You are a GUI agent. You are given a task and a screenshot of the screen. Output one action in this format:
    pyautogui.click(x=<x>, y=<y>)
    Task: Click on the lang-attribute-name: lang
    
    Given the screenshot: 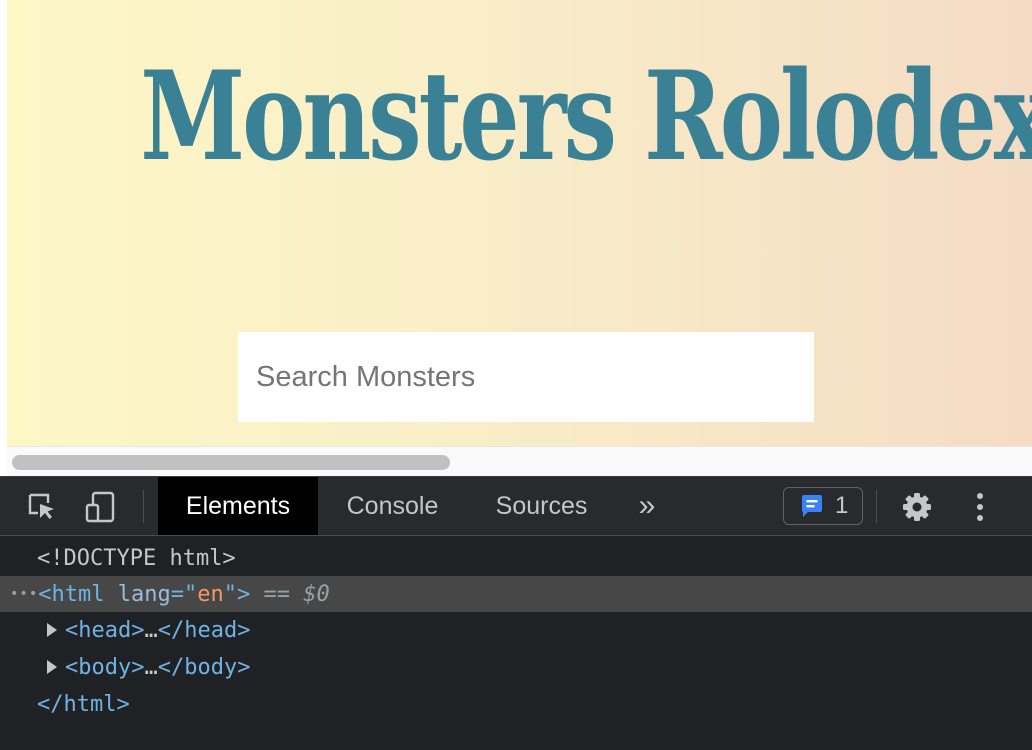 What is the action you would take?
    pyautogui.click(x=144, y=594)
    